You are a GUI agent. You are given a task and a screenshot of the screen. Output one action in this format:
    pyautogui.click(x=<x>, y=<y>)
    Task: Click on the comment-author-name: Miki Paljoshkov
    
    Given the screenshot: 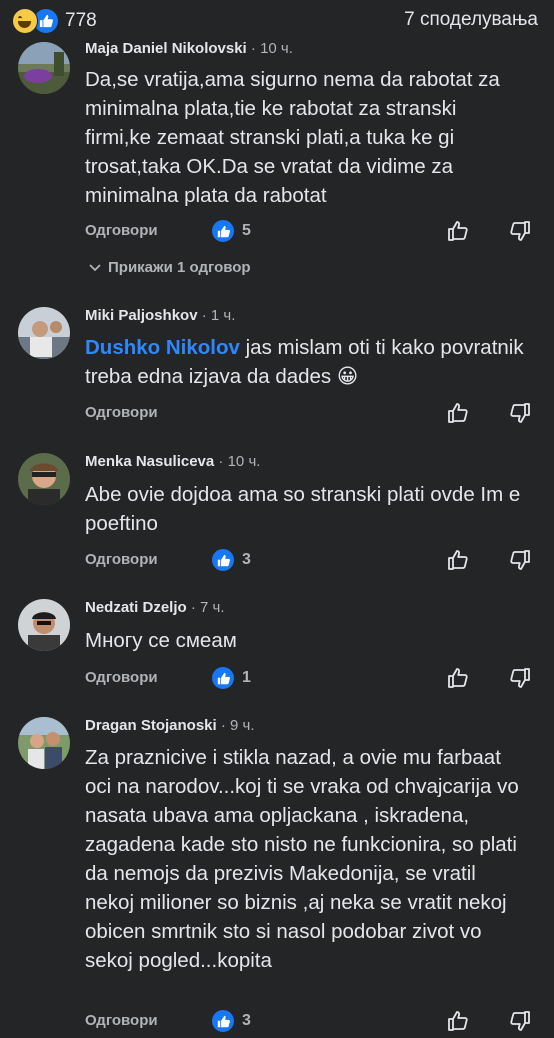 What is the action you would take?
    pyautogui.click(x=141, y=315)
    